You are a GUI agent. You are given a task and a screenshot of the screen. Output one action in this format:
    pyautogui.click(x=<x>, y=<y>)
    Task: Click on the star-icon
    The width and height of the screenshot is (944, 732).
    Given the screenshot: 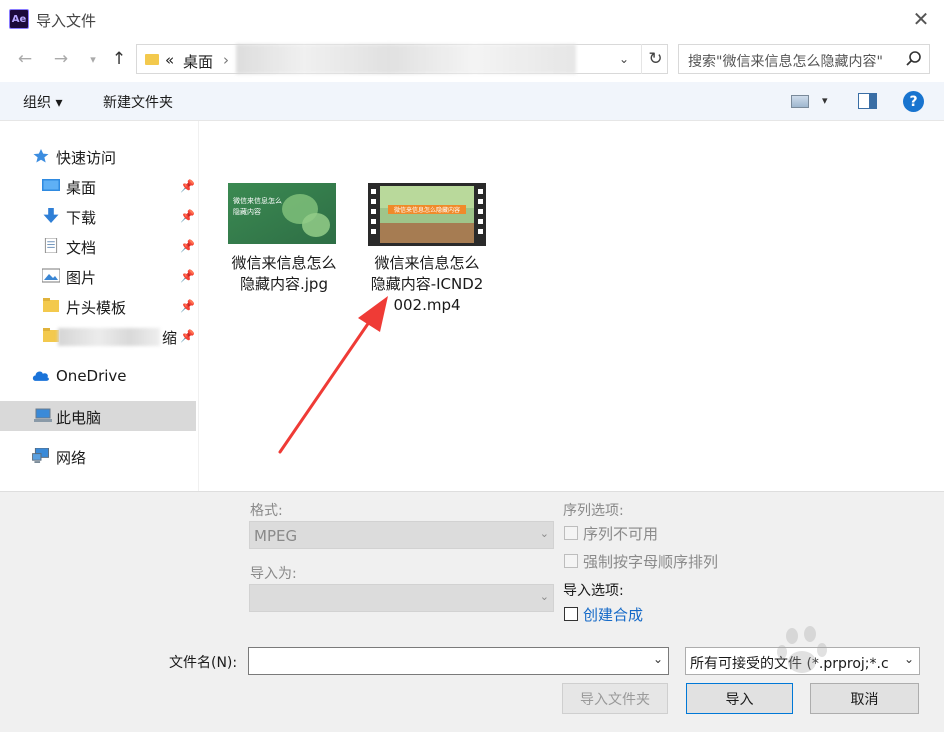 What is the action you would take?
    pyautogui.click(x=41, y=155)
    